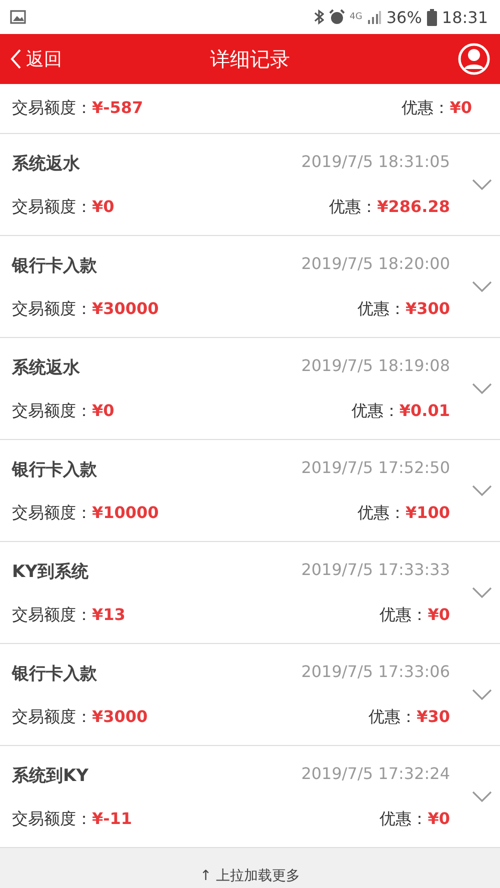  Describe the element at coordinates (250, 491) in the screenshot. I see `record-row: 银行卡入款 2019/7/5 17:52:50 交易额度：¥10000 优惠：¥100` at that location.